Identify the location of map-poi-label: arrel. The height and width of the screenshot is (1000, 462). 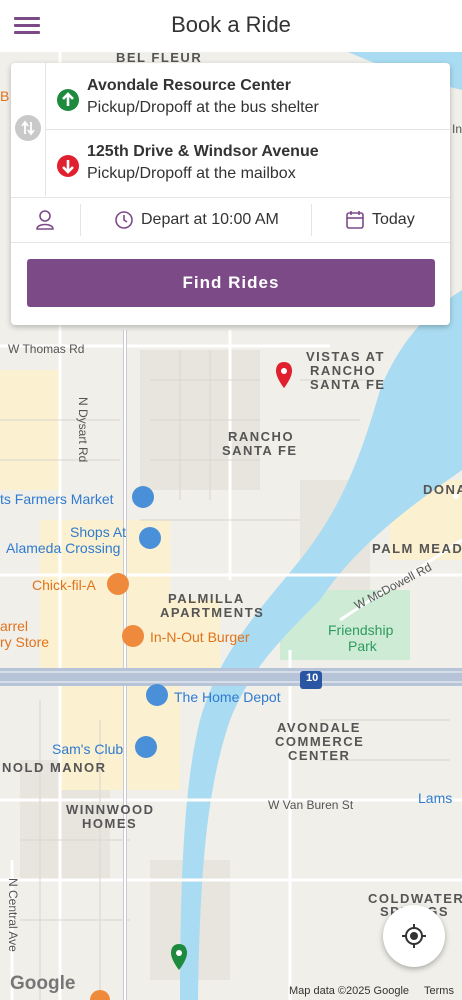
(14, 626).